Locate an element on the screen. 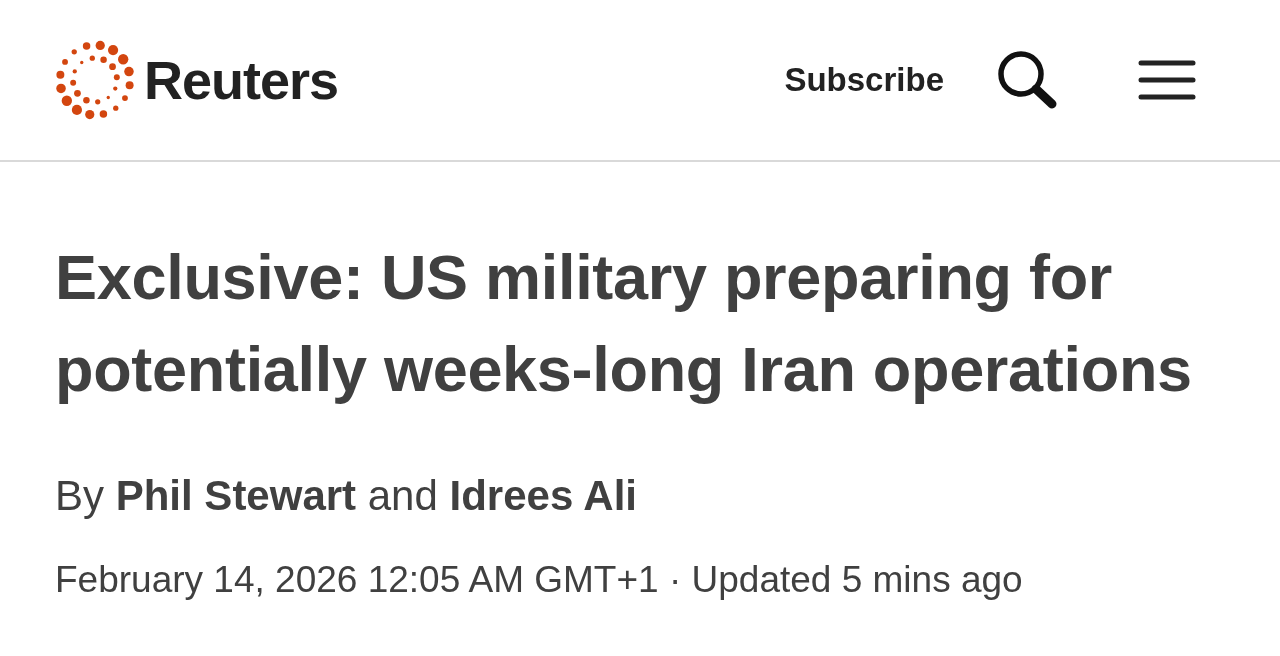  menu-icon is located at coordinates (1167, 80).